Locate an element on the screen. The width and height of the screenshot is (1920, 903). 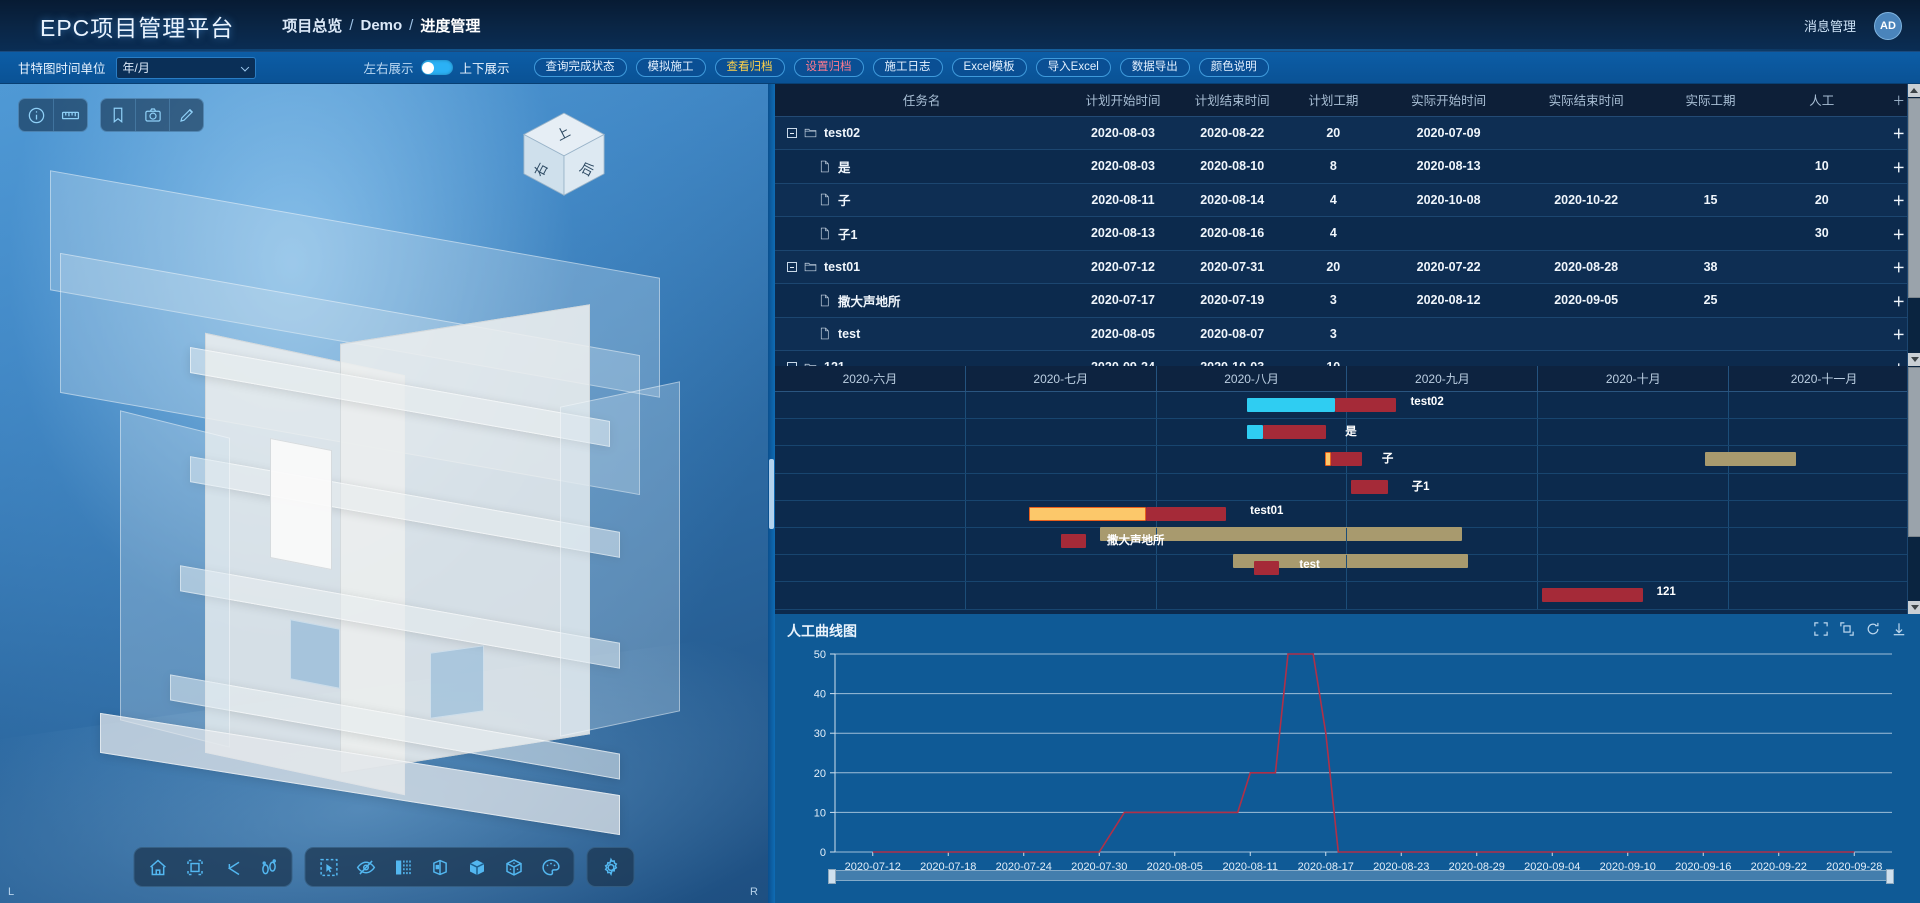
gantt-row: 撒大声地所 is located at coordinates (1347, 547).